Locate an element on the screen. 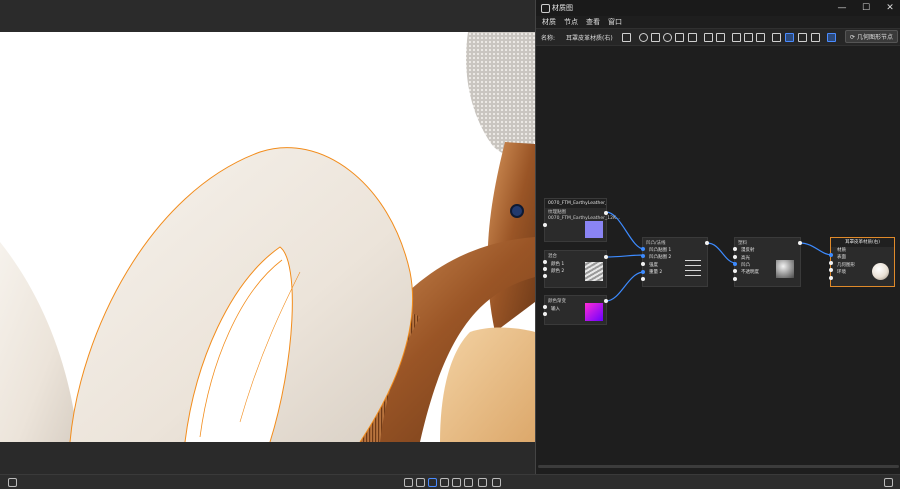 Image resolution: width=900 pixels, height=489 pixels. fit-icon is located at coordinates (802, 37).